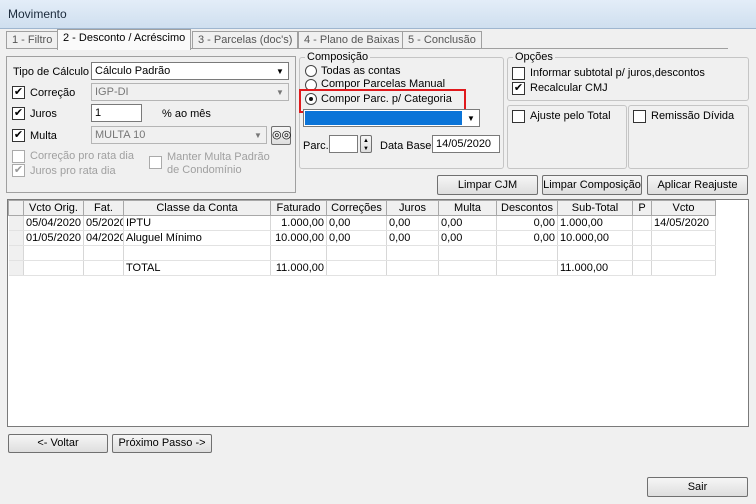 Image resolution: width=756 pixels, height=504 pixels. What do you see at coordinates (595, 208) in the screenshot?
I see `header-sub-total: Sub-Total` at bounding box center [595, 208].